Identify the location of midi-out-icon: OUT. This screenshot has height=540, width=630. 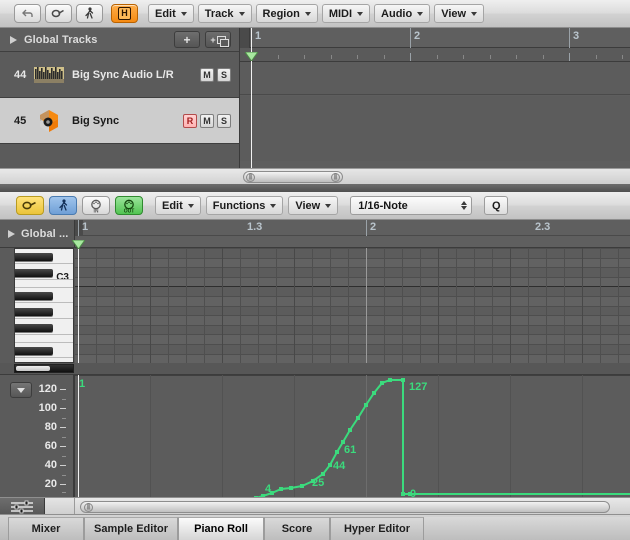
(129, 205).